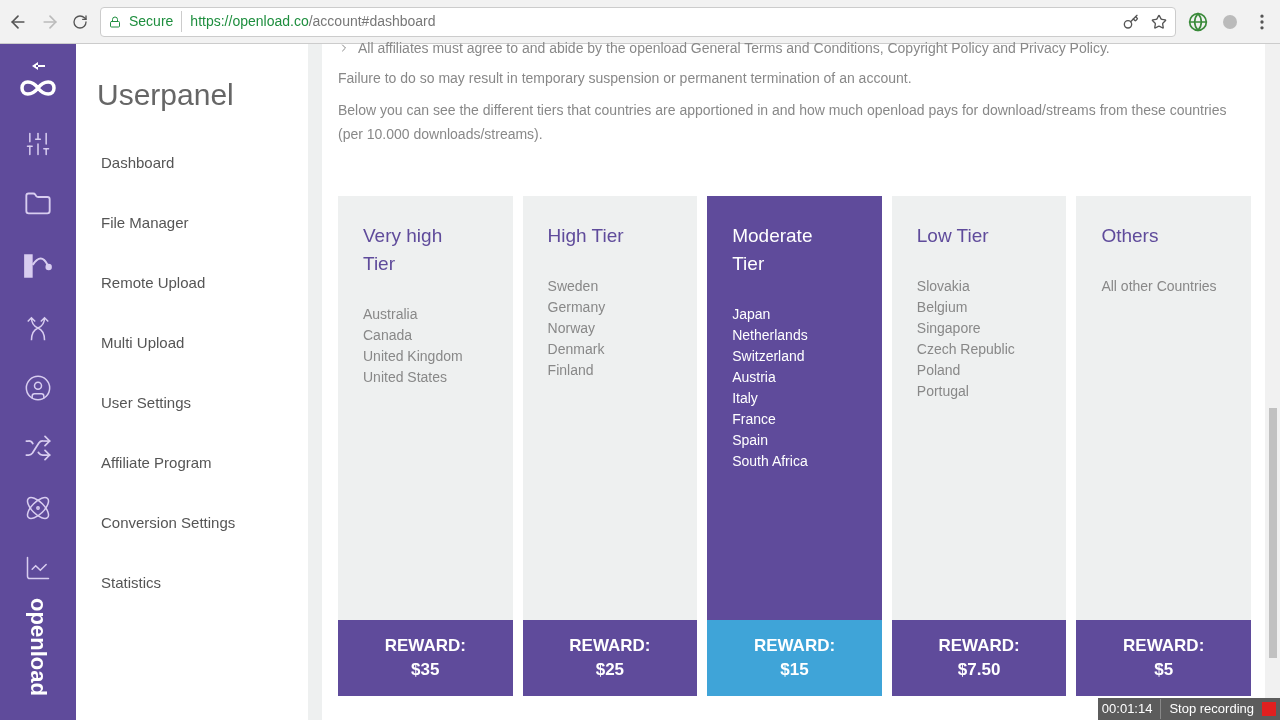 The height and width of the screenshot is (720, 1280). Describe the element at coordinates (204, 403) in the screenshot. I see `nav-link: User Settings` at that location.